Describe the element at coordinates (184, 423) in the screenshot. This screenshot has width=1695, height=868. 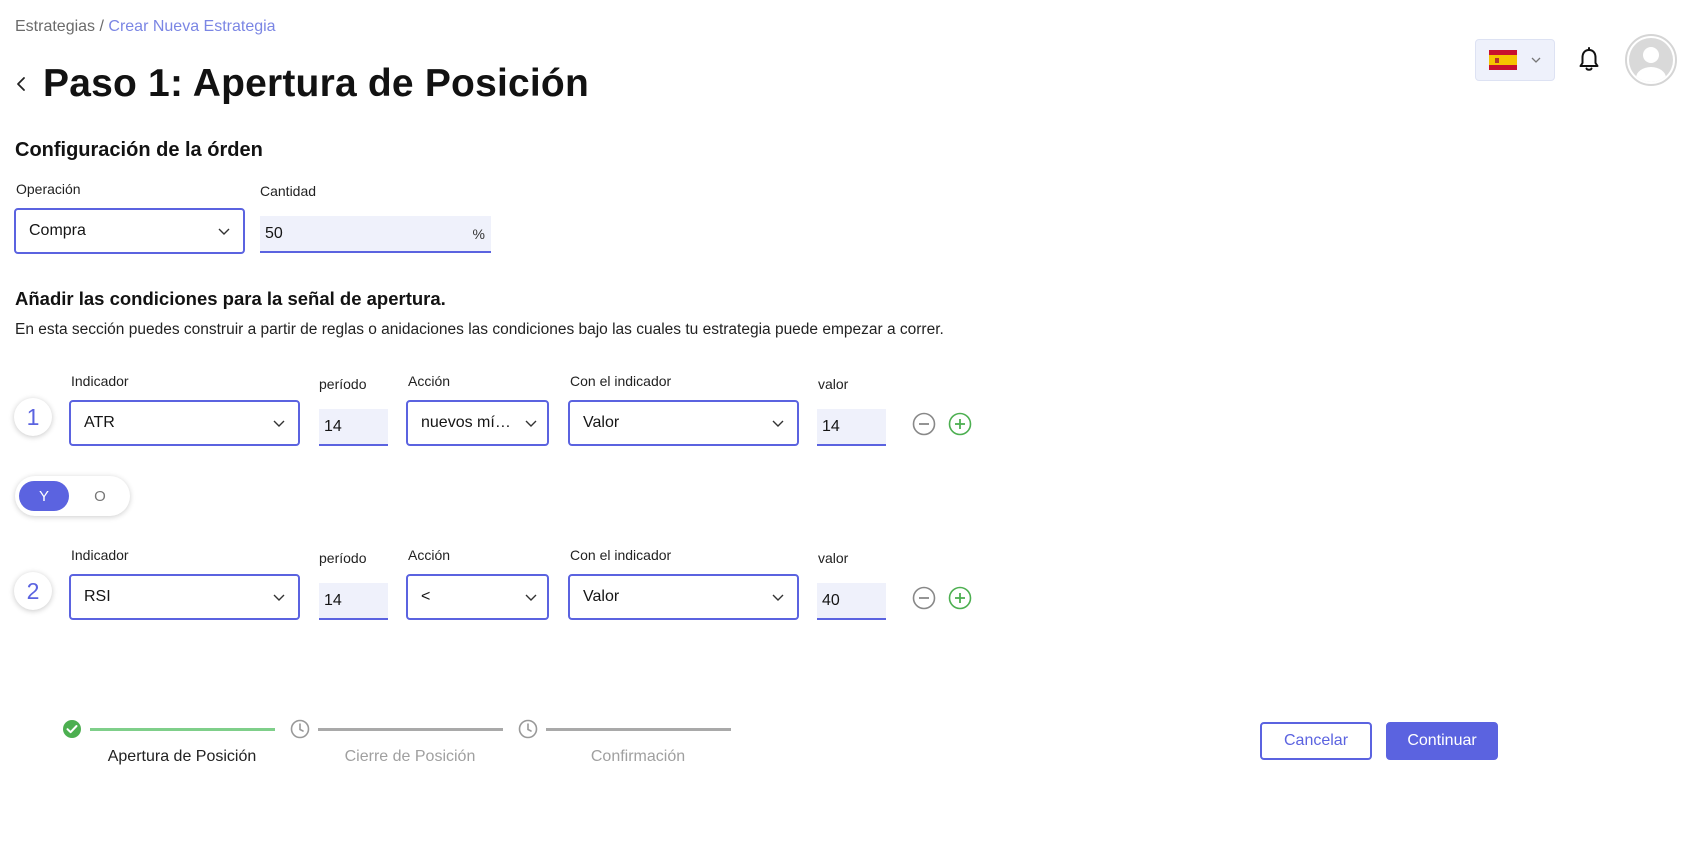
I see `indicator-select-1: ATR` at that location.